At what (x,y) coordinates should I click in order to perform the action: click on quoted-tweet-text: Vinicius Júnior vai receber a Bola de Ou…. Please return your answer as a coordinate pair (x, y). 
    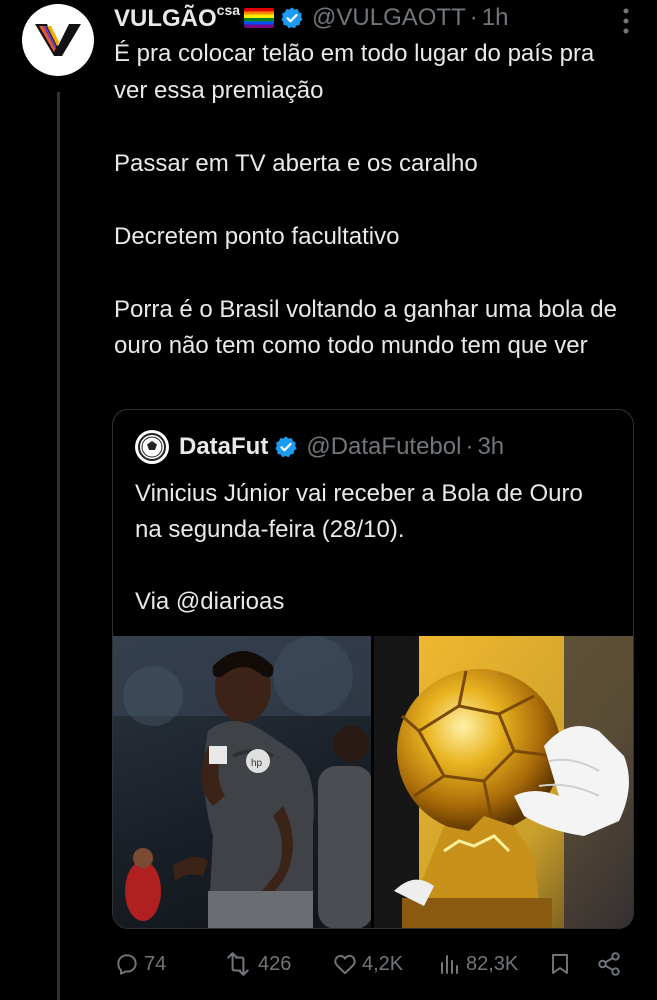
    Looking at the image, I should click on (375, 548).